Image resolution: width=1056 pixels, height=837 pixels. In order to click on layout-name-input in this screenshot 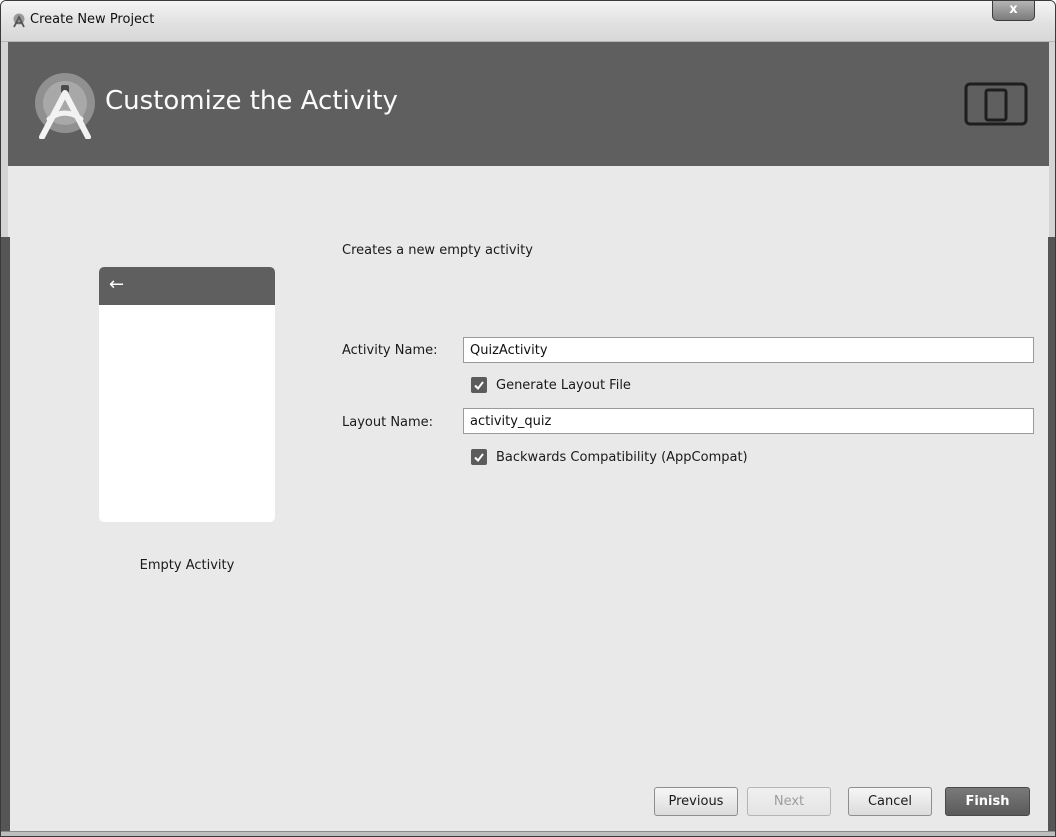, I will do `click(748, 421)`.